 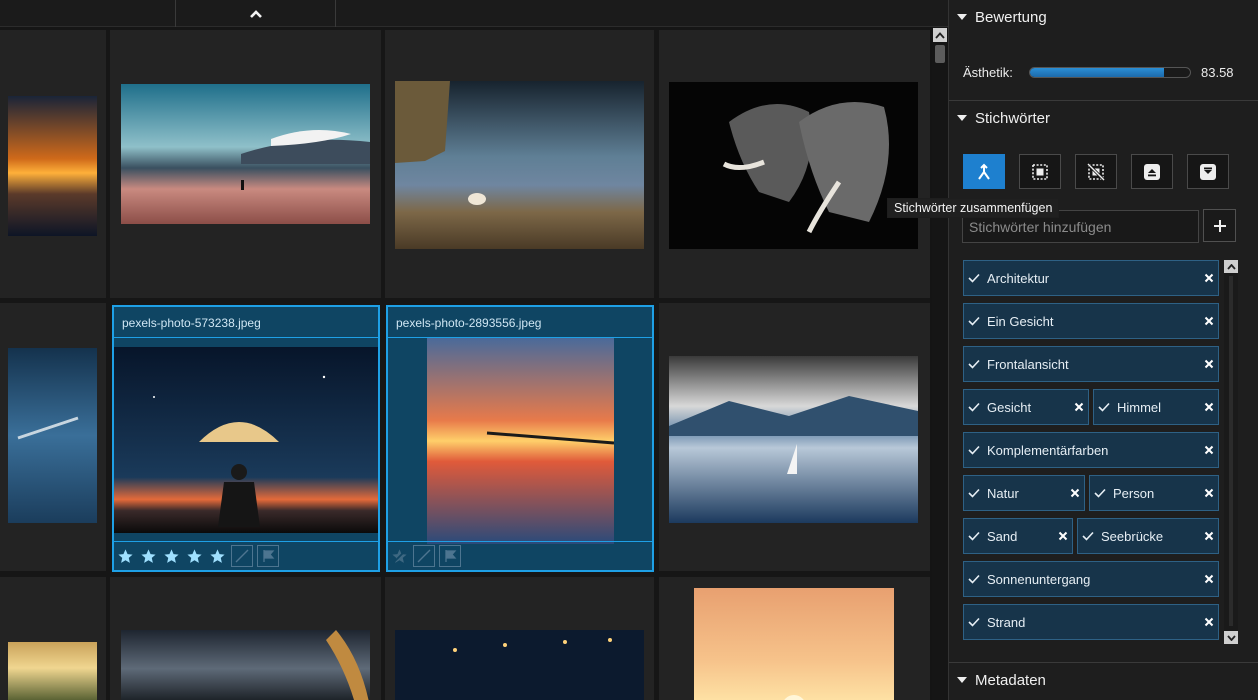 I want to click on add-keyword-button, so click(x=1219, y=225).